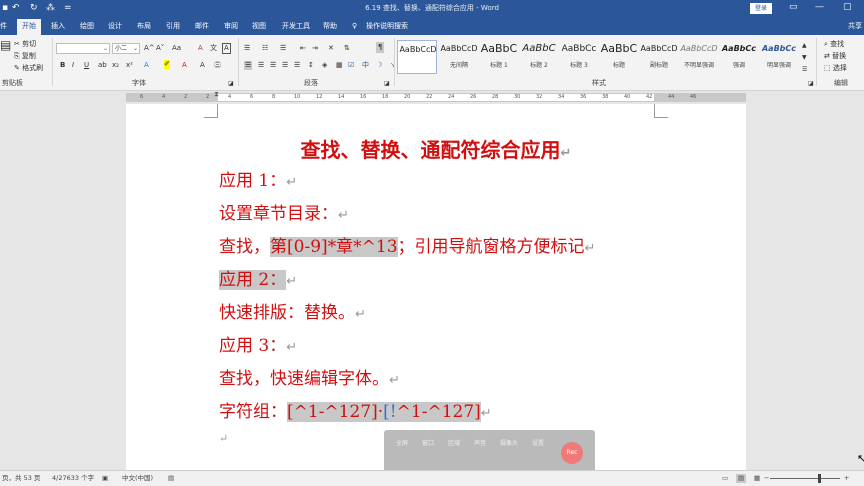  What do you see at coordinates (804, 45) in the screenshot?
I see `styles-scroll-up-icon: ▲` at bounding box center [804, 45].